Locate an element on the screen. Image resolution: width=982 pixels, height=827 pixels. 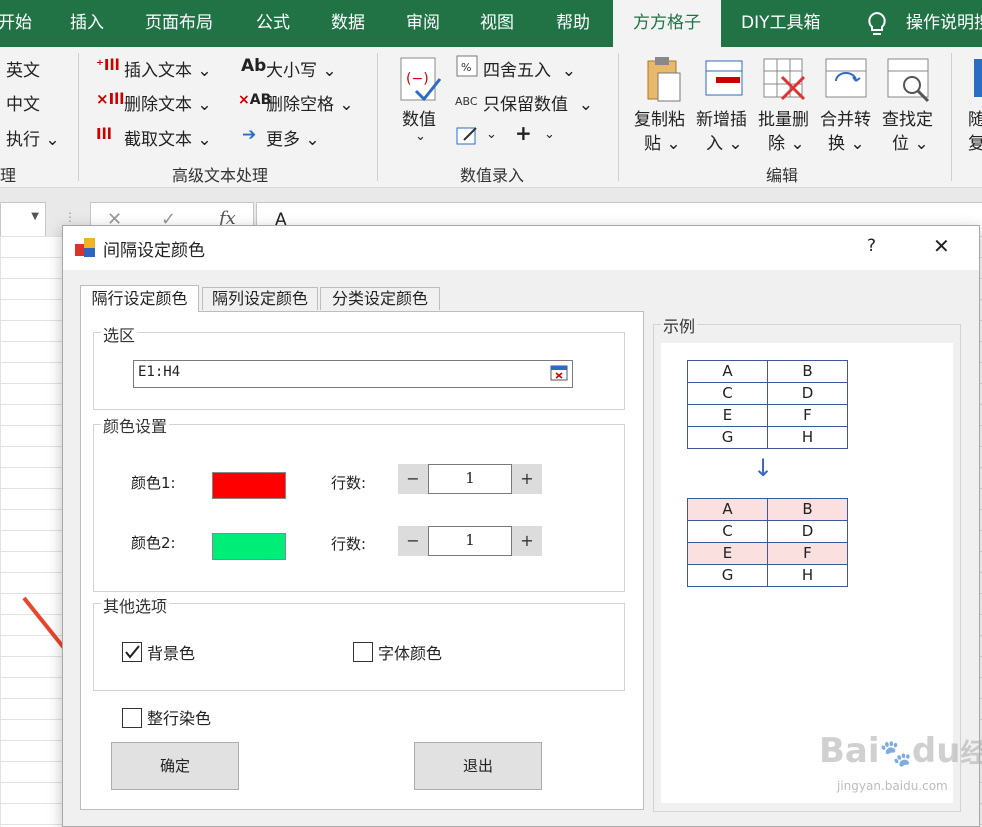
tab-column-color: 隔列设定颜色 is located at coordinates (260, 298).